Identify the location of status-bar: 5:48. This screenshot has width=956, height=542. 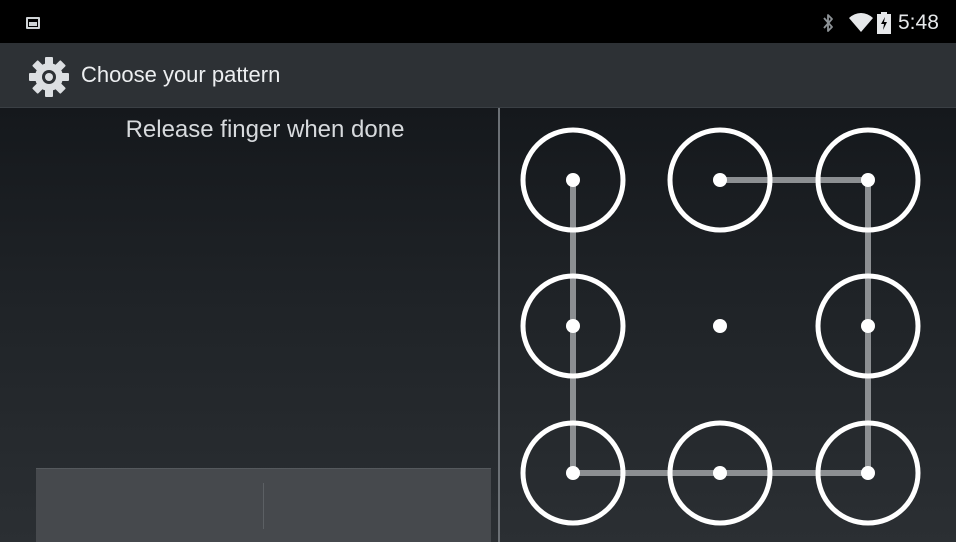
(478, 21).